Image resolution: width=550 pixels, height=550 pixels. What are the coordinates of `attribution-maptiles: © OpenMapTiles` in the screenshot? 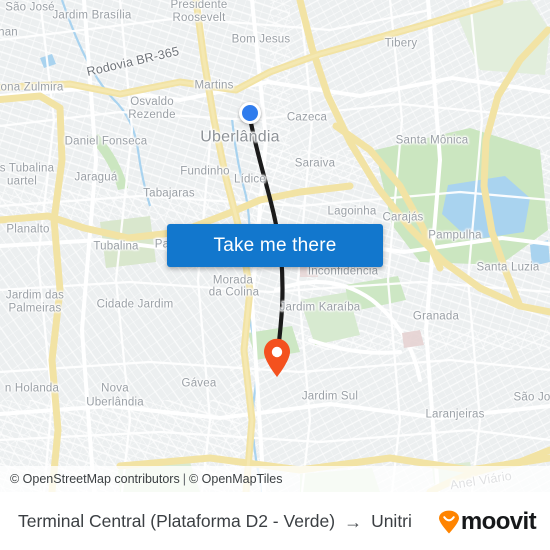 It's located at (236, 479).